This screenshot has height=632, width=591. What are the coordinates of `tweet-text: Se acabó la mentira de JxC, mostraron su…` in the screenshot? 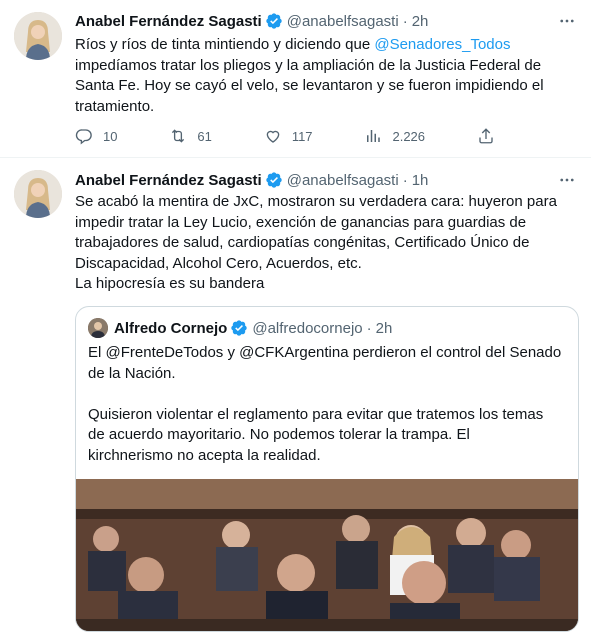 It's located at (316, 242).